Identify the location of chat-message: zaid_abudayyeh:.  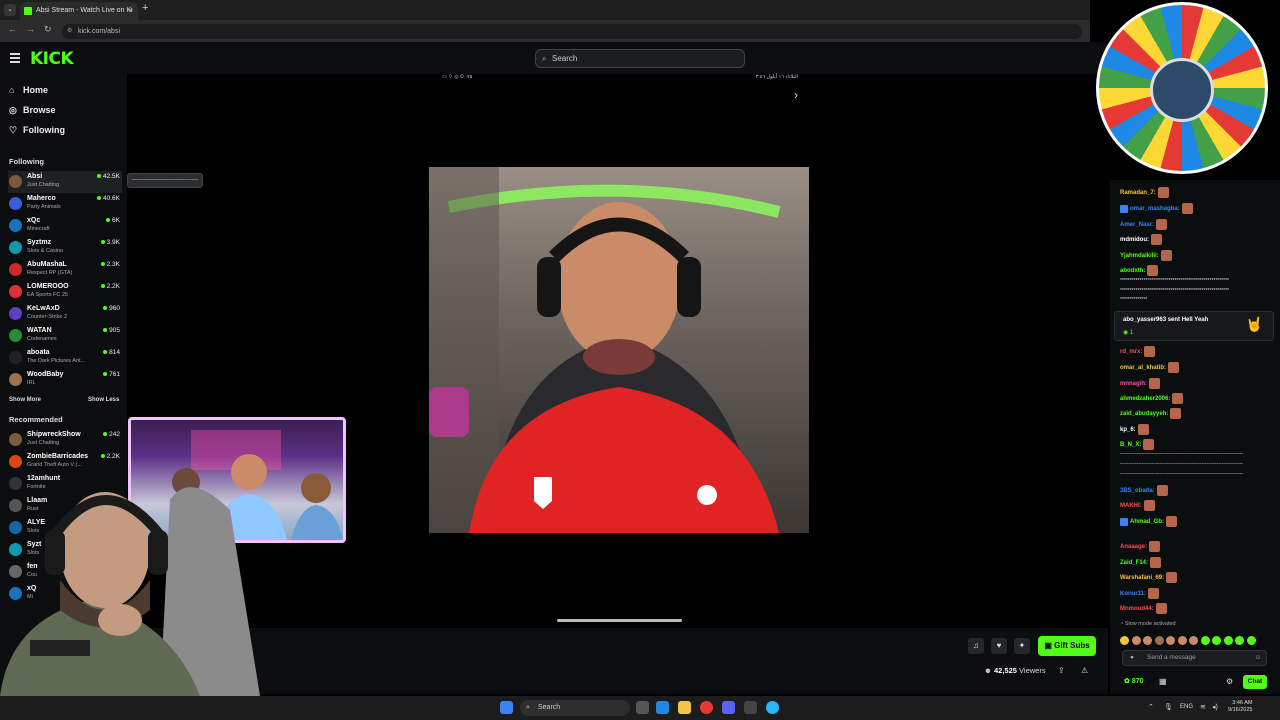
(1151, 413).